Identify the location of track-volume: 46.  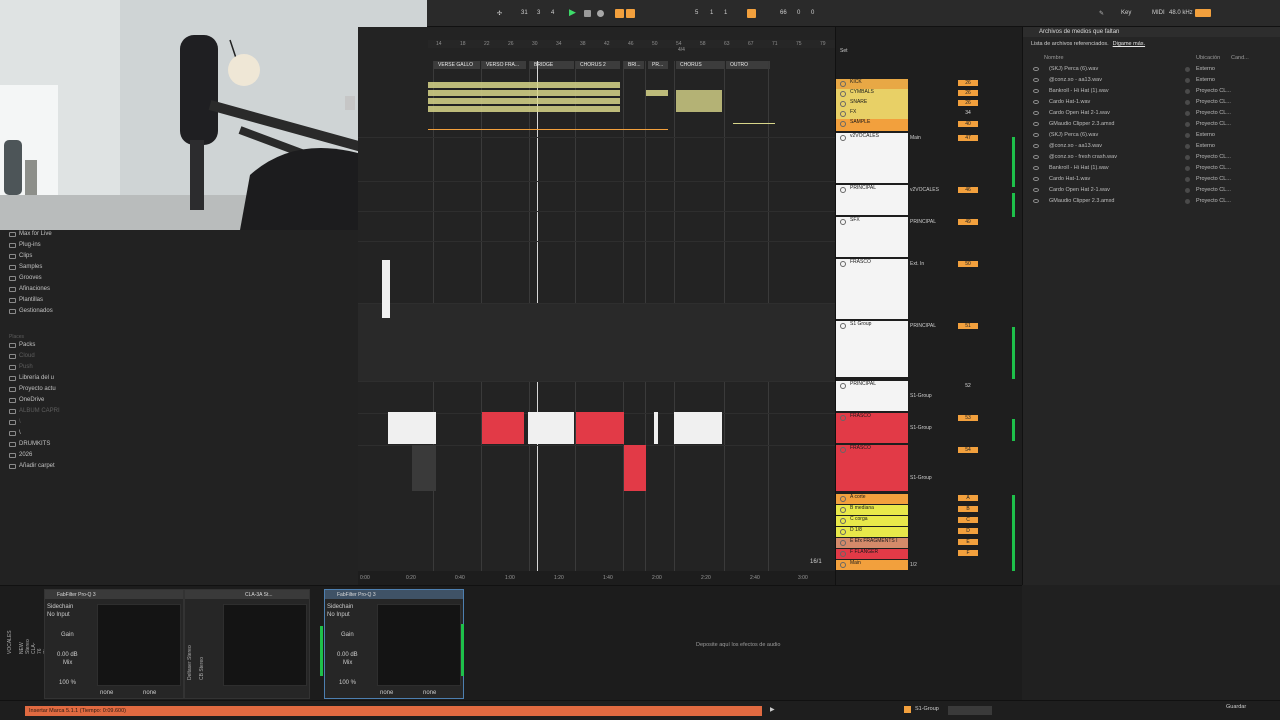
(968, 190).